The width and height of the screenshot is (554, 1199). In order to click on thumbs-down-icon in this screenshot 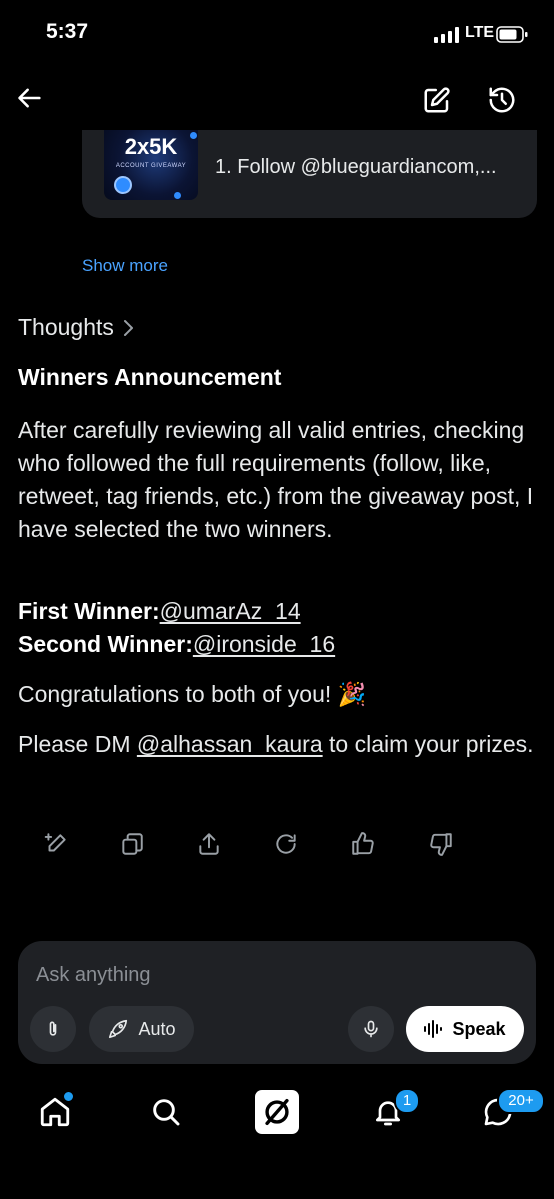, I will do `click(441, 844)`.